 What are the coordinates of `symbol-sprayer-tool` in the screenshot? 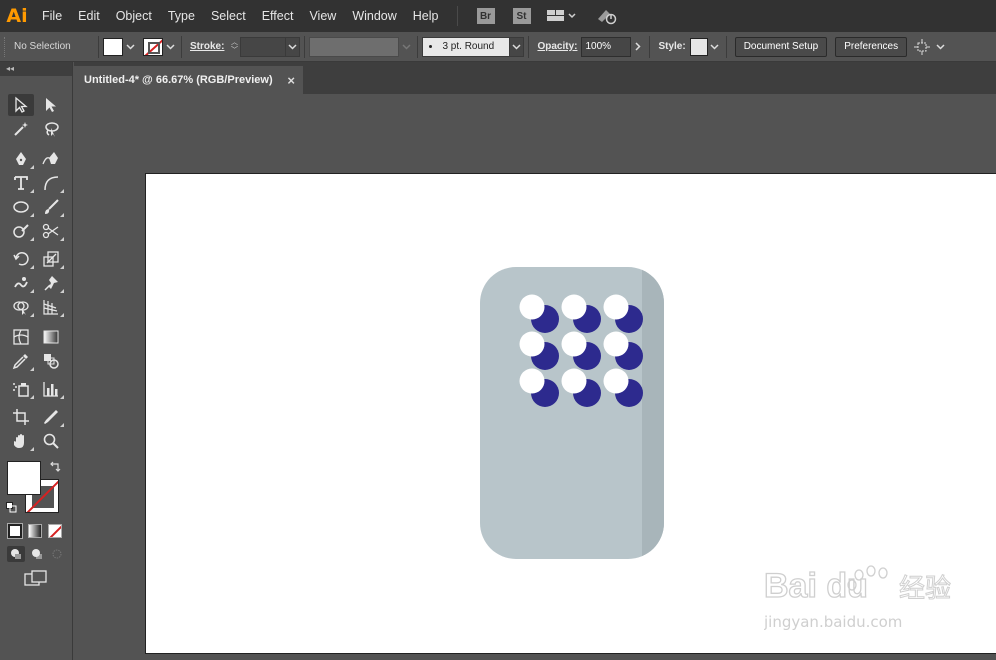 It's located at (21, 389).